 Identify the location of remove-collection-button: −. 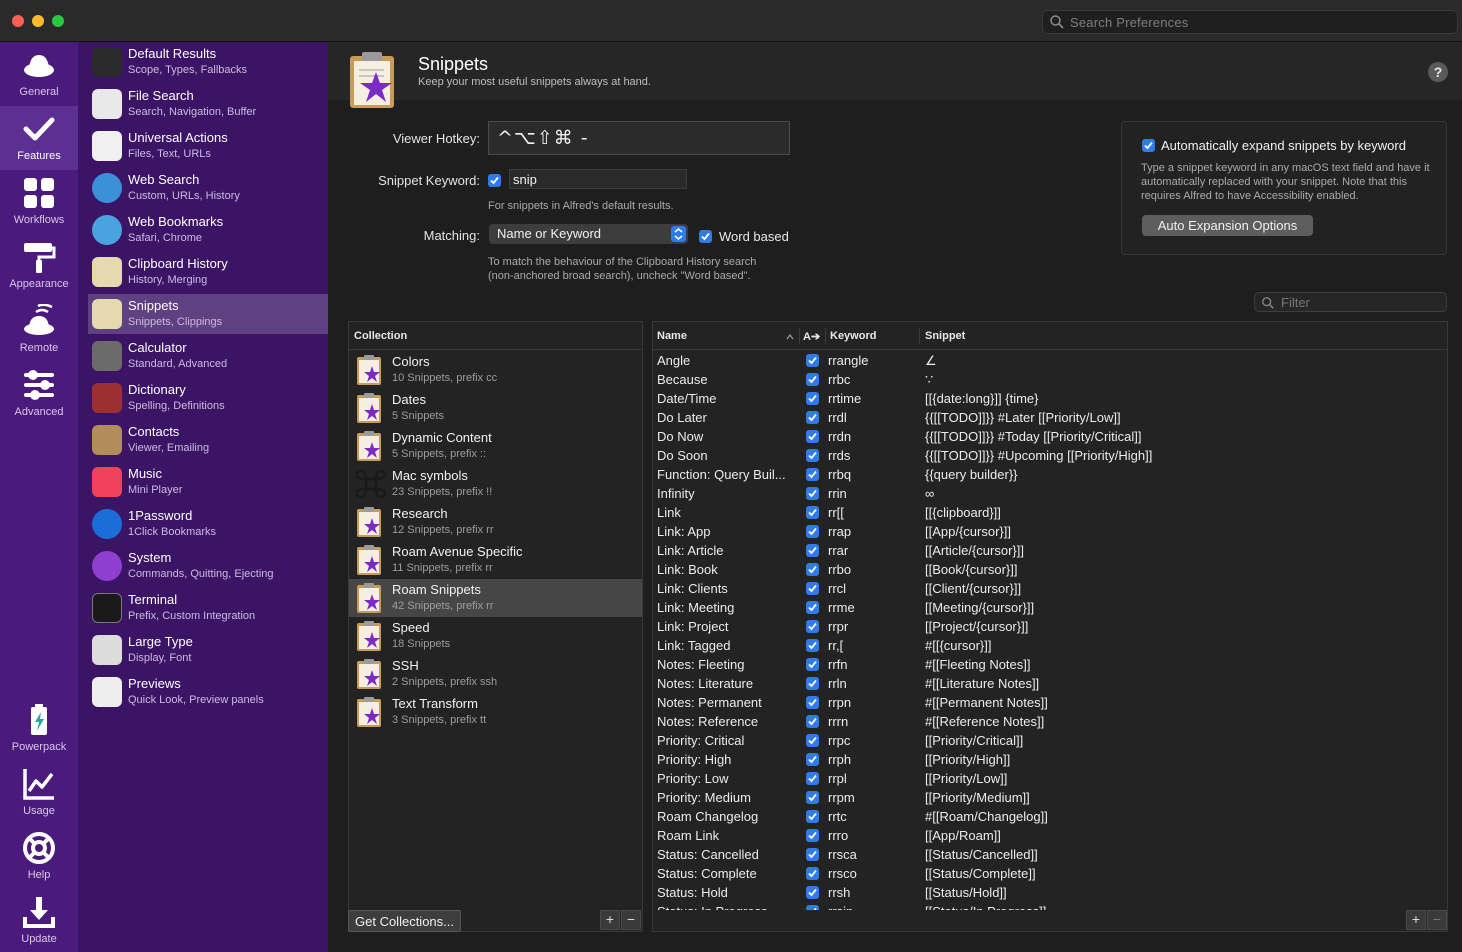
(631, 920).